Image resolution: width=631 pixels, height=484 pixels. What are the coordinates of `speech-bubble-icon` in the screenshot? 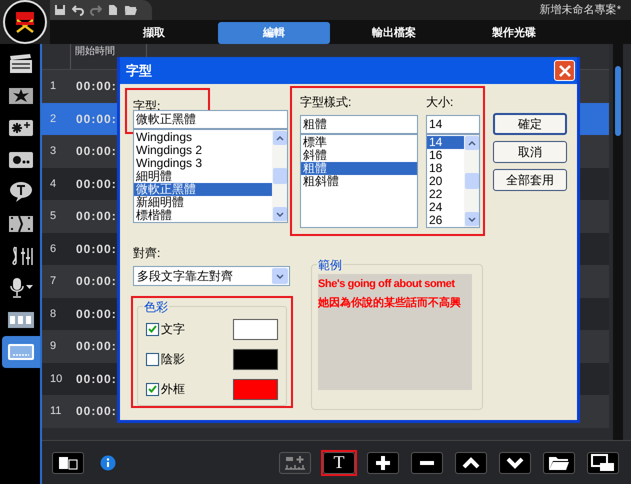 It's located at (21, 192).